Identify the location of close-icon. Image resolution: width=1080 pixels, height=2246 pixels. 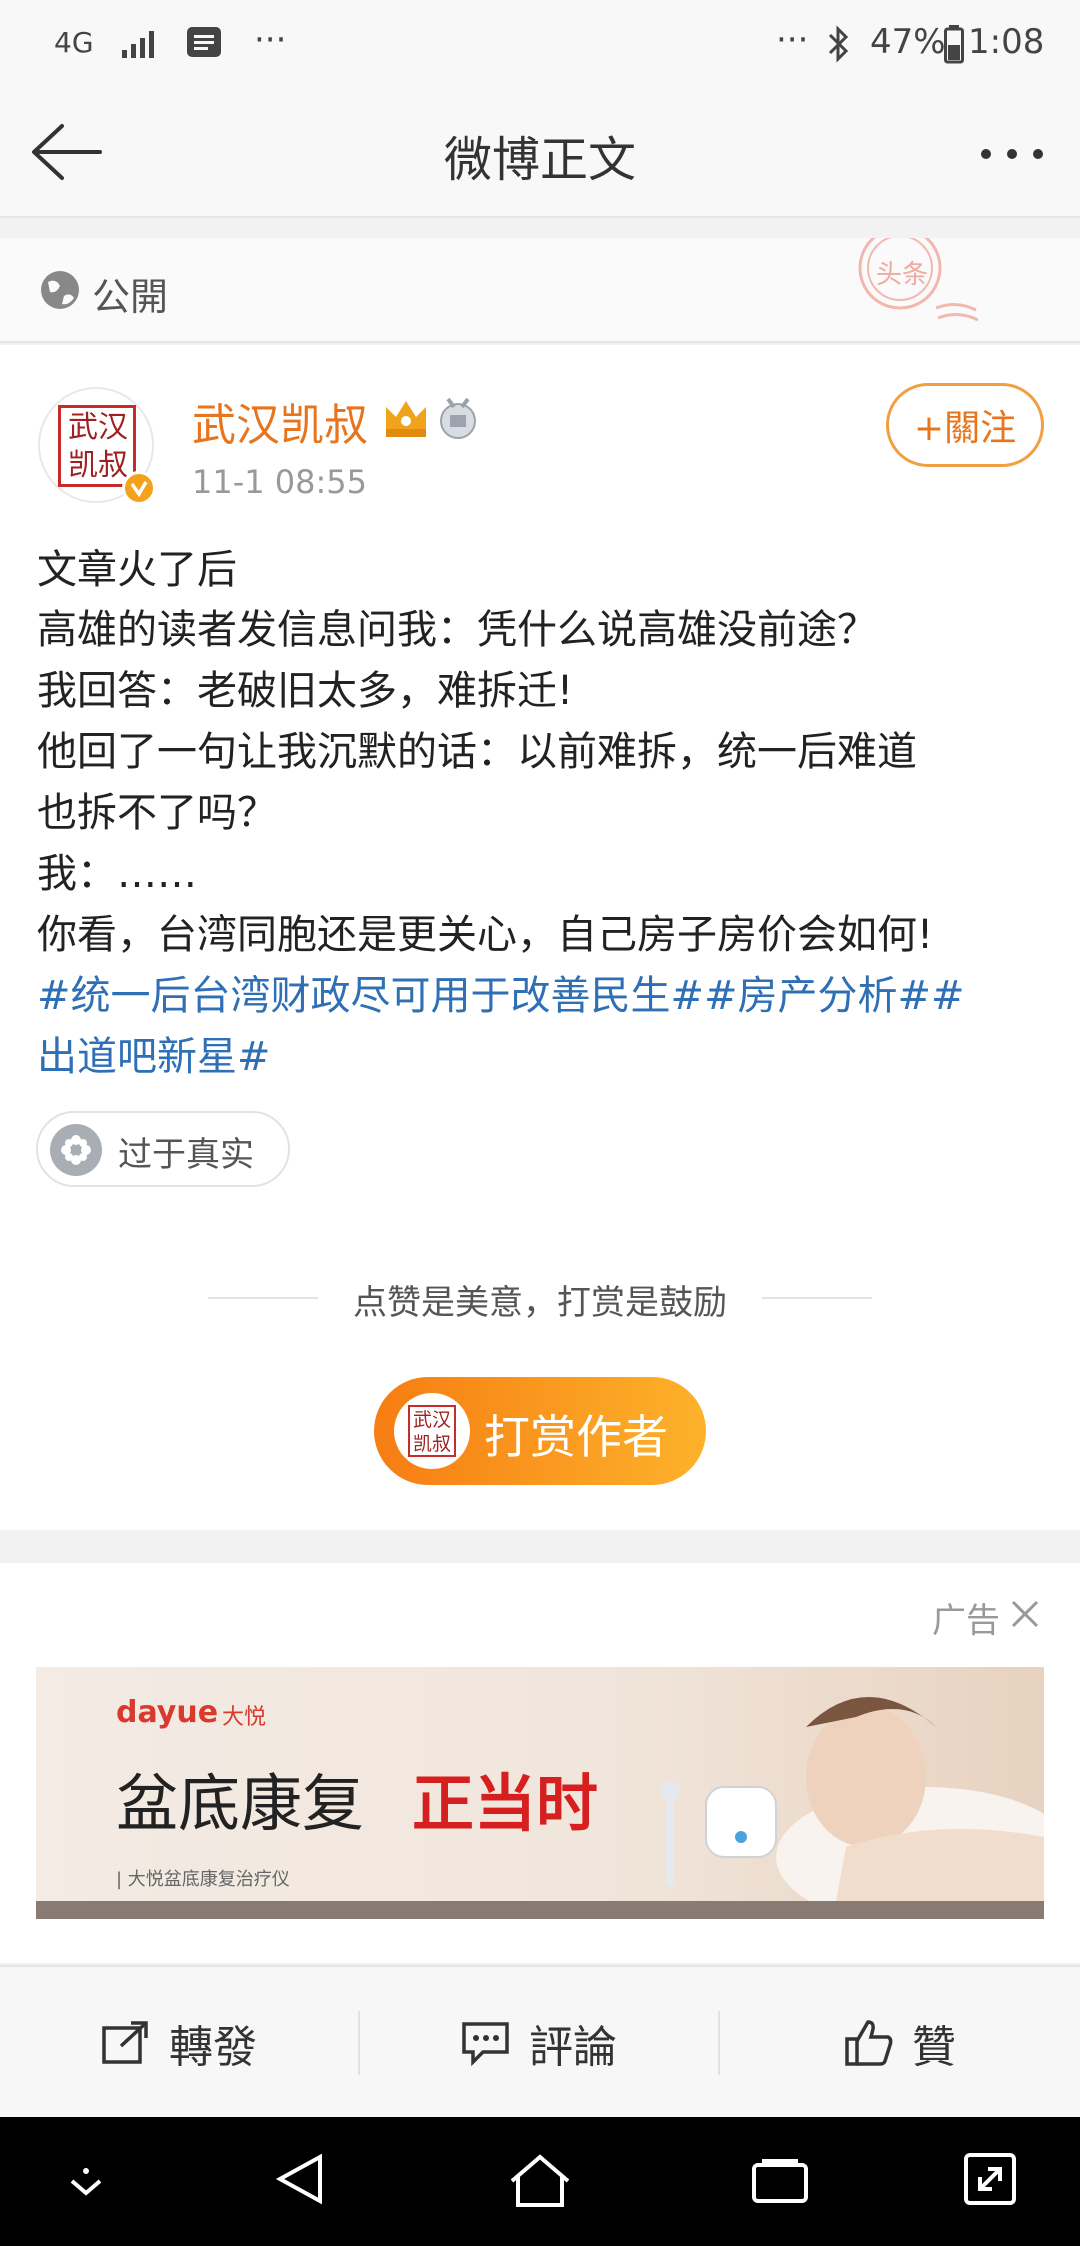
(1025, 1616).